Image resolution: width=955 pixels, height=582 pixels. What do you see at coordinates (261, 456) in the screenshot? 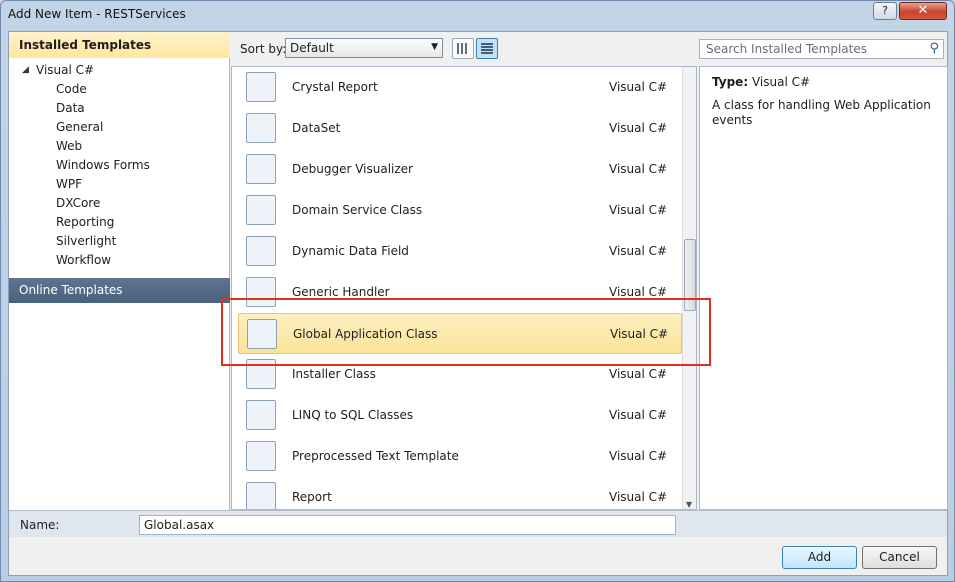
I see `text-template-icon` at bounding box center [261, 456].